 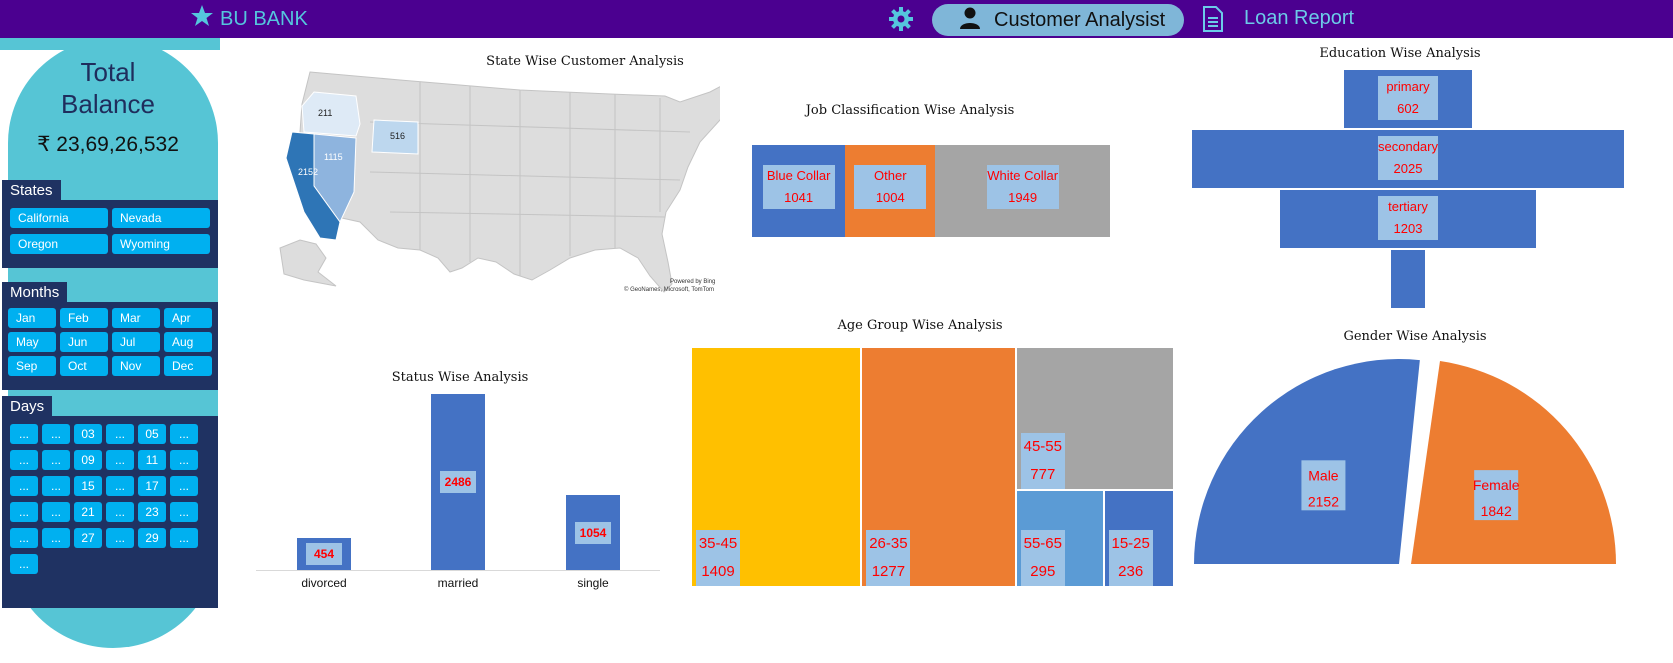 What do you see at coordinates (136, 342) in the screenshot?
I see `month-button: Jul` at bounding box center [136, 342].